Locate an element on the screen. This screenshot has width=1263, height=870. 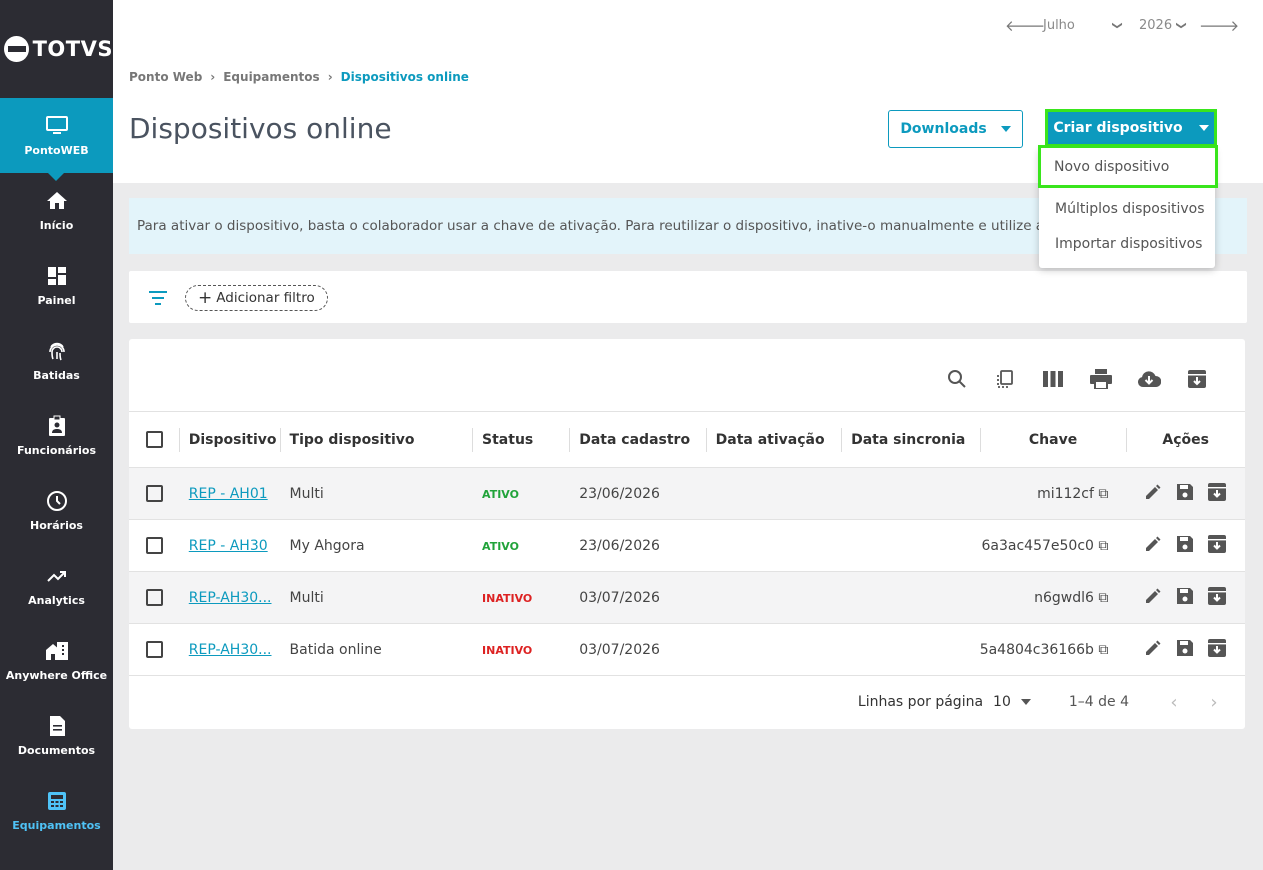
activation-key-value: n6gwdl6 is located at coordinates (1064, 597).